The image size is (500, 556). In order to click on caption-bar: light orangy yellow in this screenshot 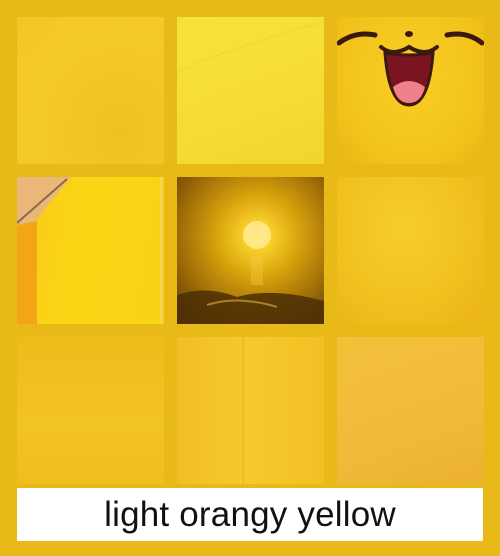, I will do `click(250, 514)`.